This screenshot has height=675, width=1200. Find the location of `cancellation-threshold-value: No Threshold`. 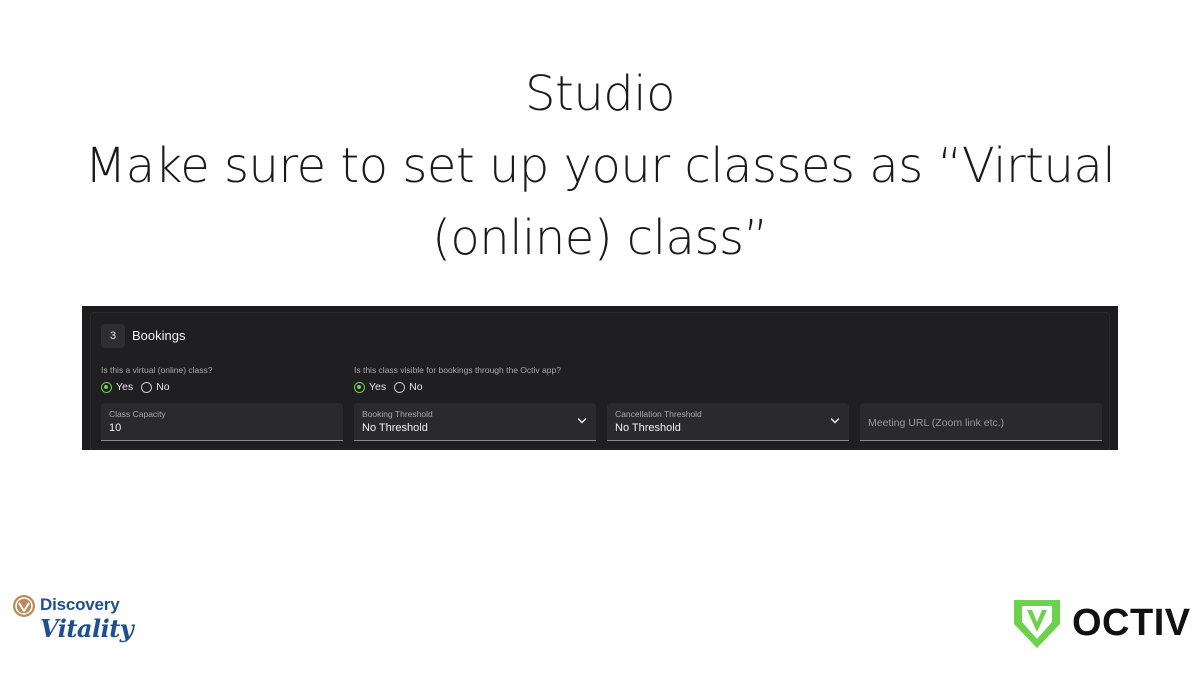

cancellation-threshold-value: No Threshold is located at coordinates (648, 428).